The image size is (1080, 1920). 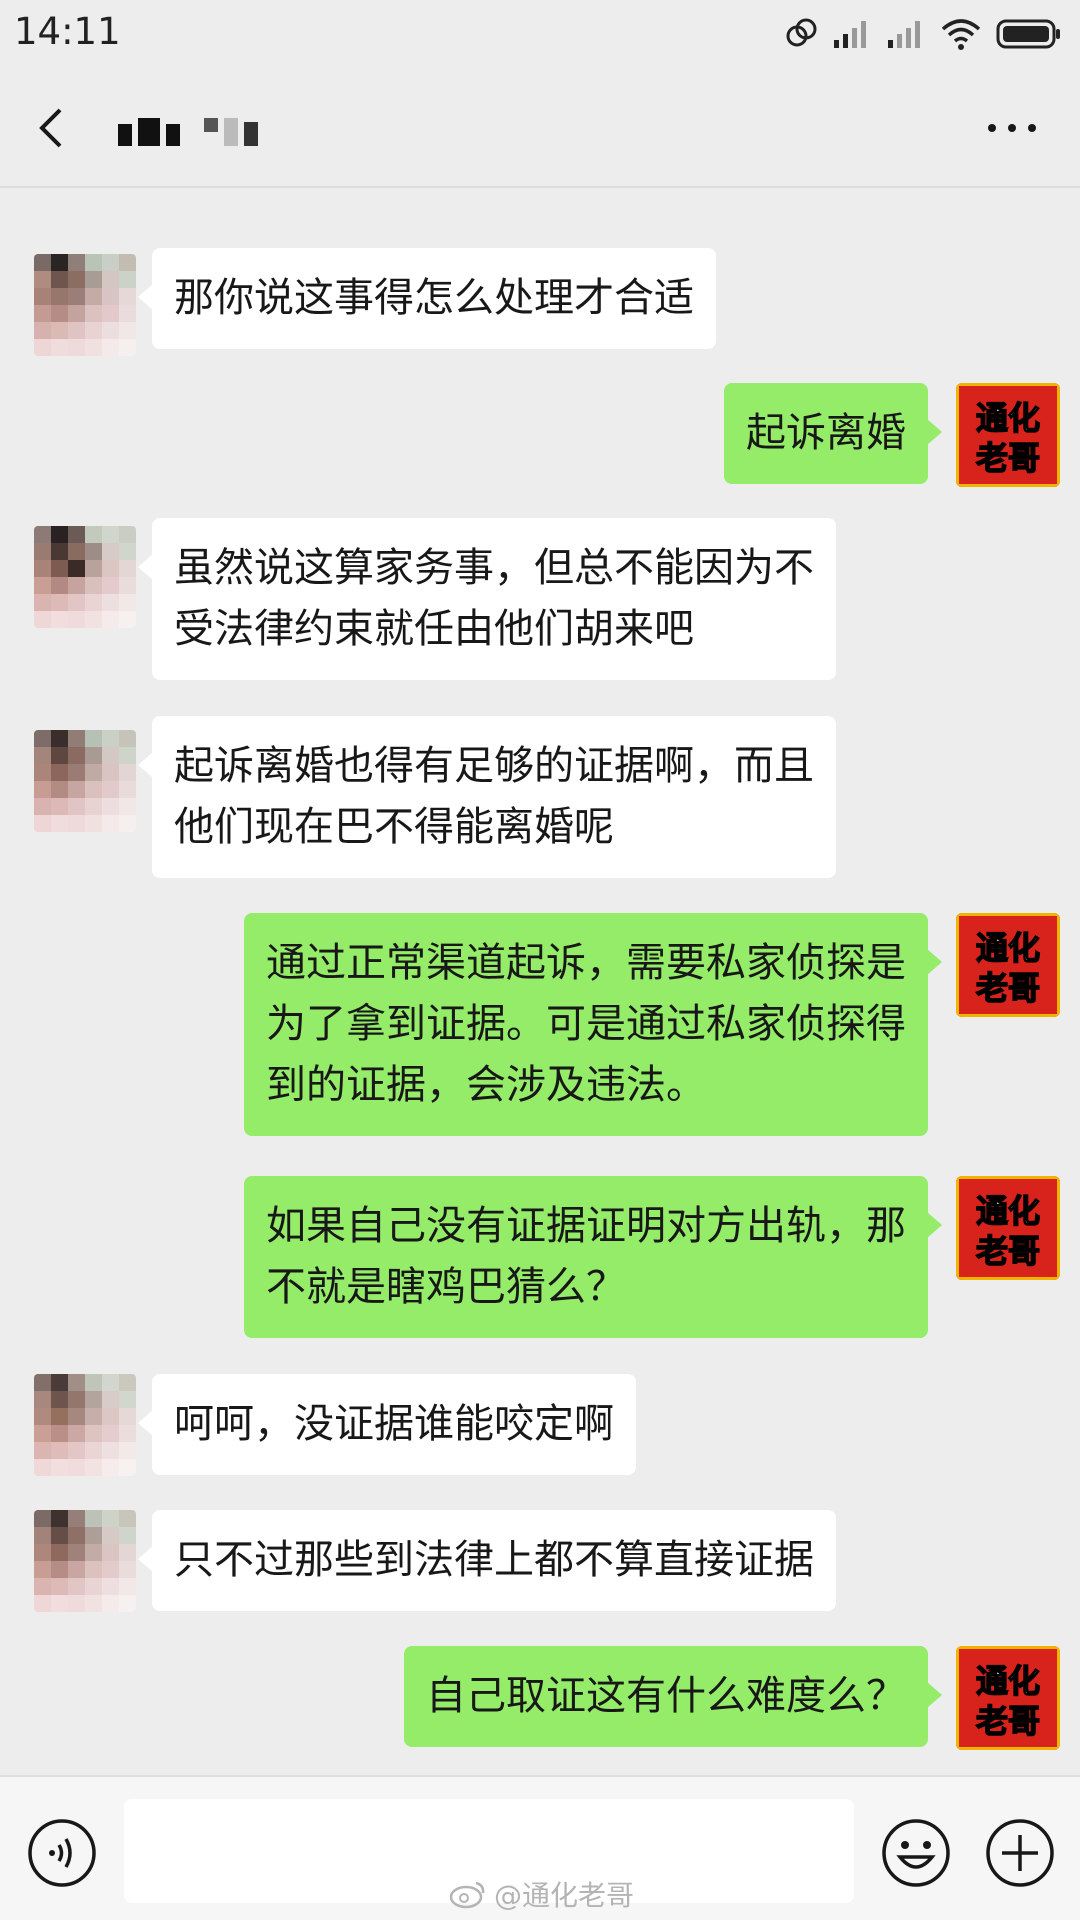 What do you see at coordinates (850, 34) in the screenshot?
I see `cell-signal-icon` at bounding box center [850, 34].